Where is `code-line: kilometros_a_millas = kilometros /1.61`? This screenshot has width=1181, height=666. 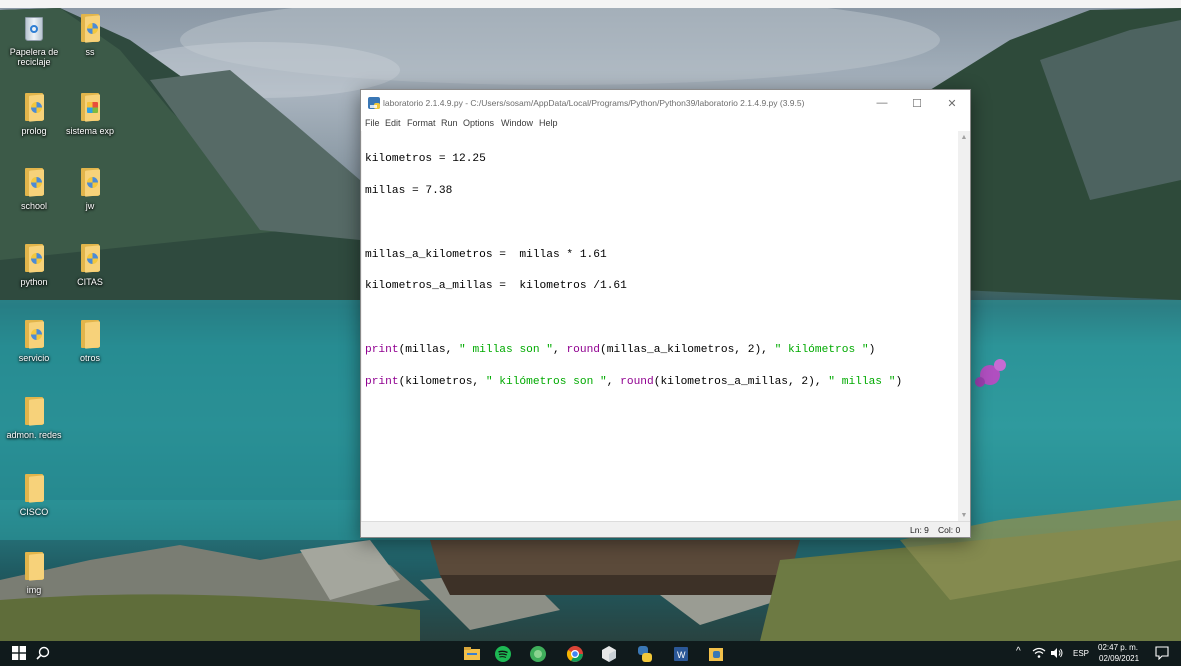
code-line: kilometros_a_millas = kilometros /1.61 is located at coordinates (496, 286).